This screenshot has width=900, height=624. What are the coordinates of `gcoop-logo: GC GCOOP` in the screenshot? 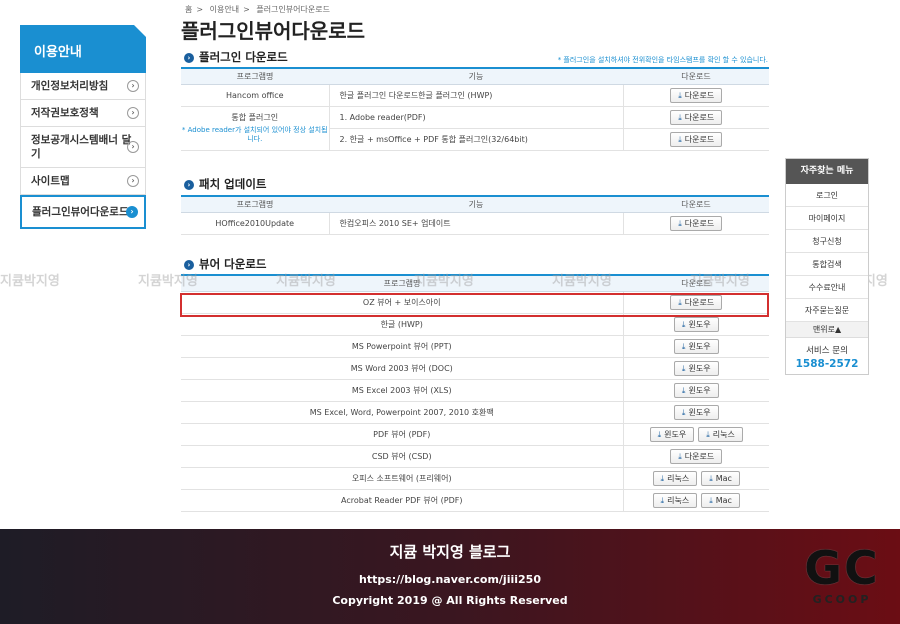 It's located at (842, 581).